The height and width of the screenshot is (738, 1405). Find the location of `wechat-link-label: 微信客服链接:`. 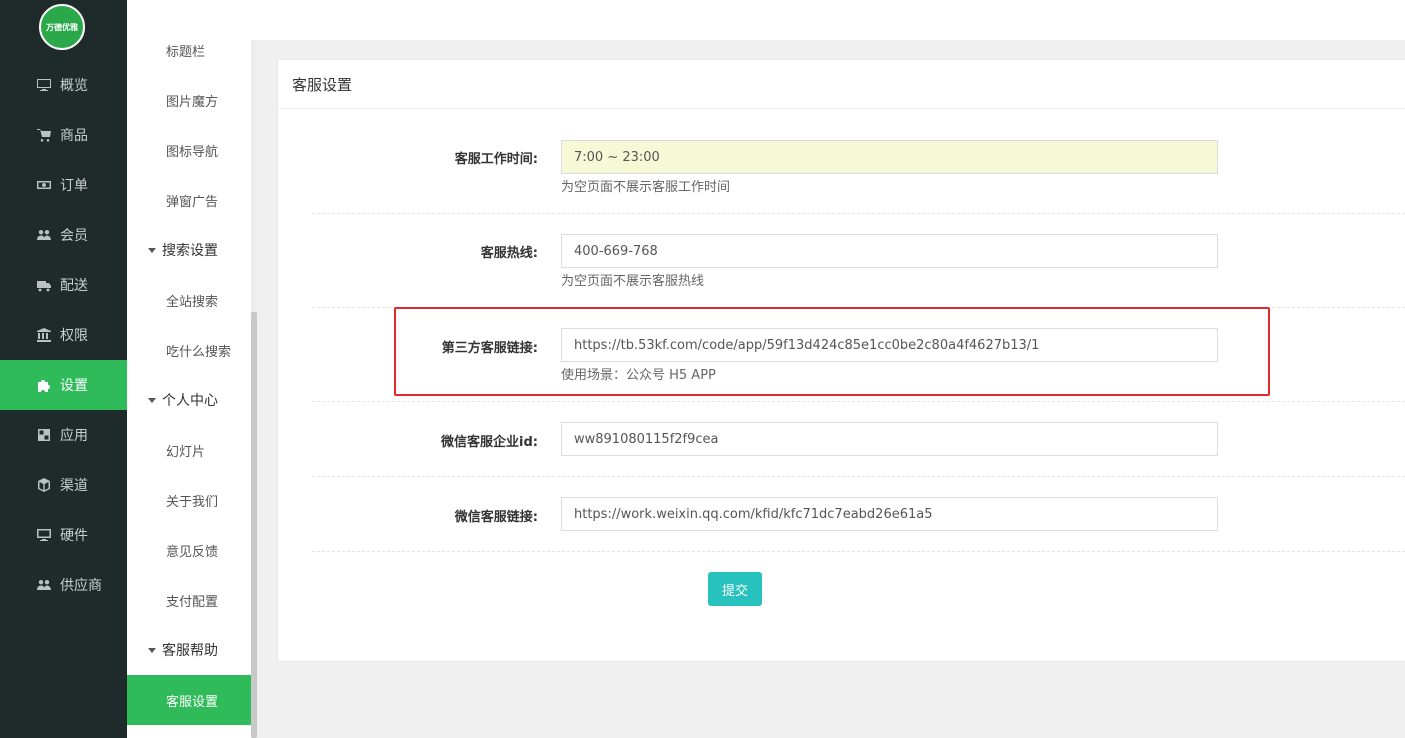

wechat-link-label: 微信客服链接: is located at coordinates (496, 517).